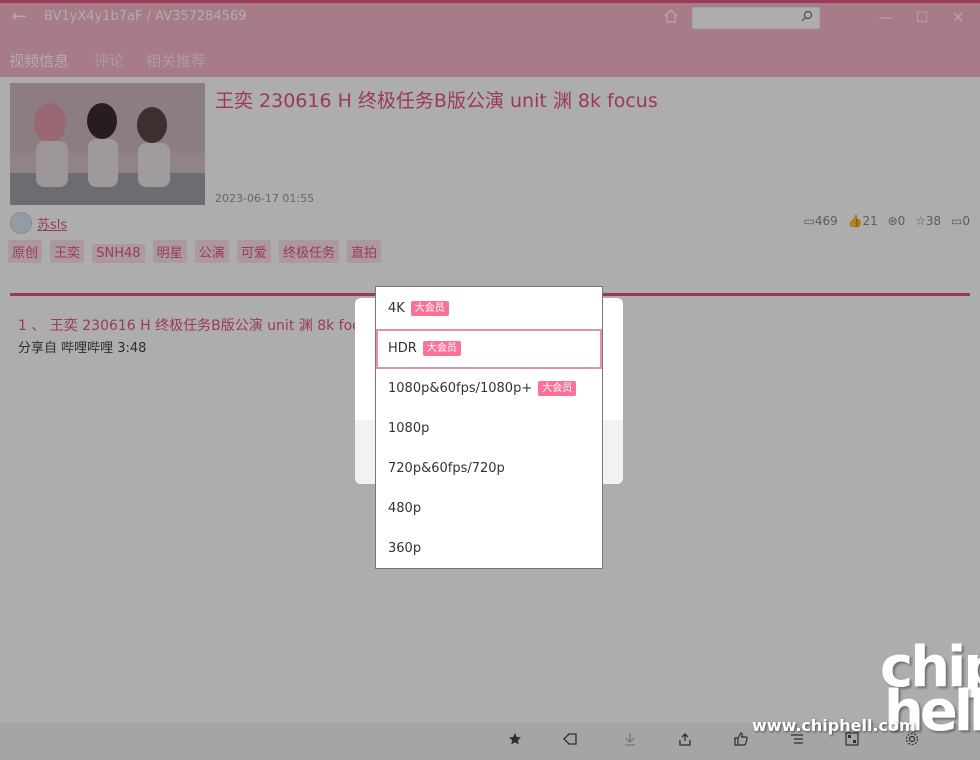 The width and height of the screenshot is (980, 760). What do you see at coordinates (489, 349) in the screenshot?
I see `quality-option-hdr: HDR 大会员` at bounding box center [489, 349].